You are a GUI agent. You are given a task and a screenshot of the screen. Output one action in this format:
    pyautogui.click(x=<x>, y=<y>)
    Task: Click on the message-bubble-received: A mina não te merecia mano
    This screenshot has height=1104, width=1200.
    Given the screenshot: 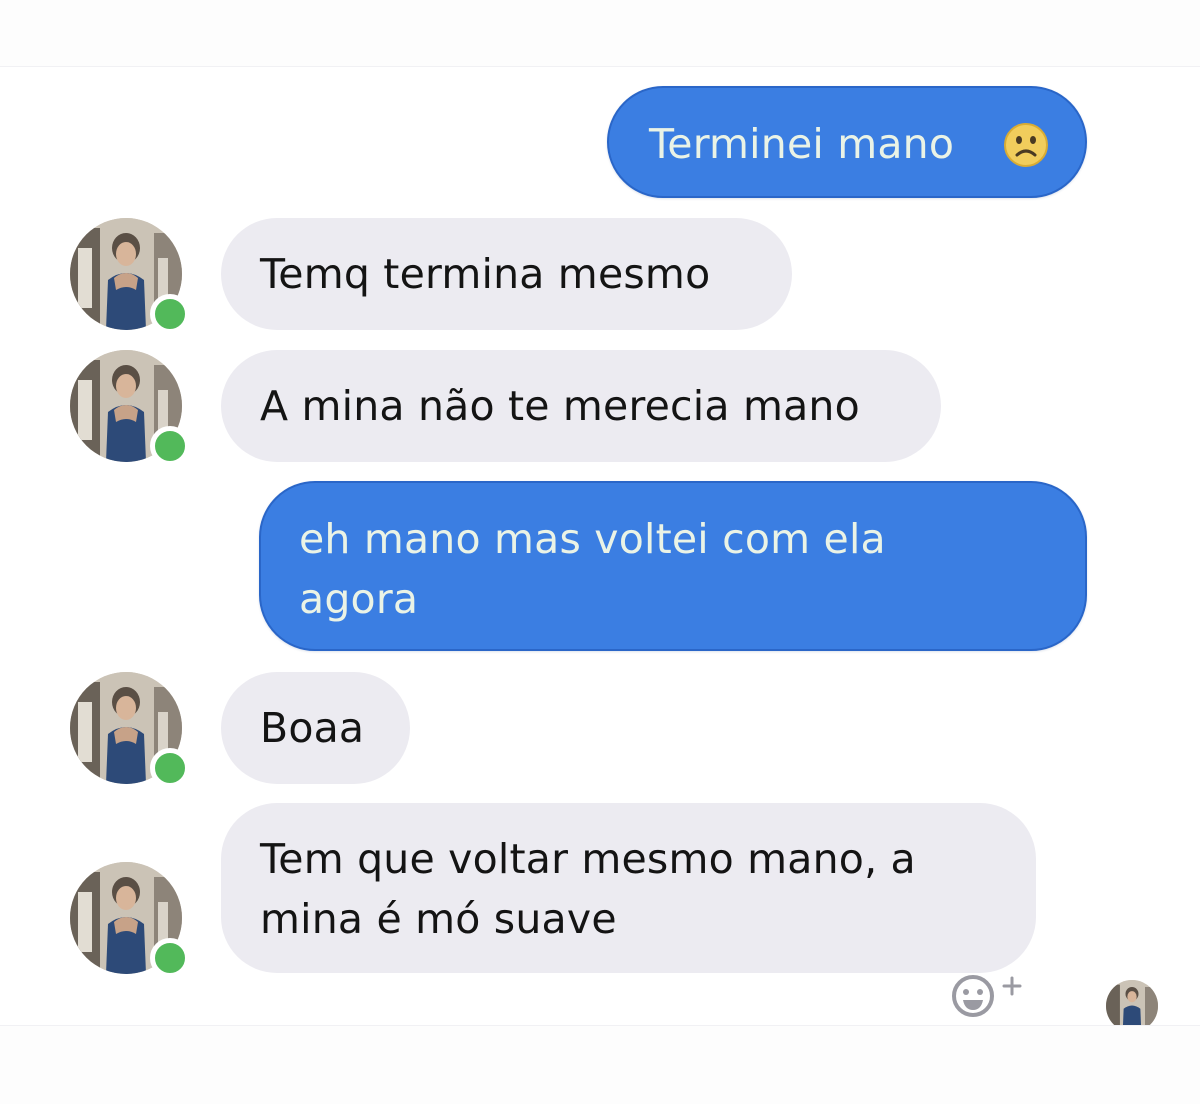 What is the action you would take?
    pyautogui.click(x=581, y=406)
    